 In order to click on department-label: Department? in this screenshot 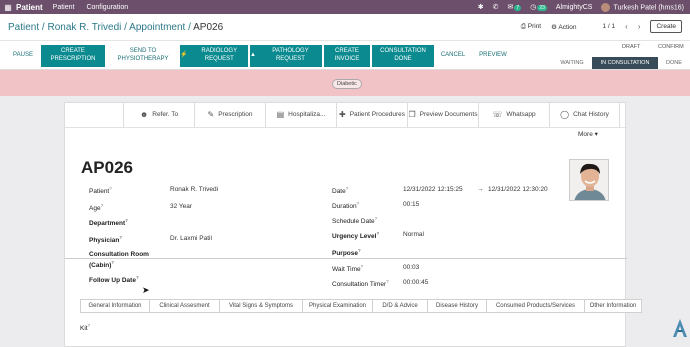, I will do `click(108, 223)`.